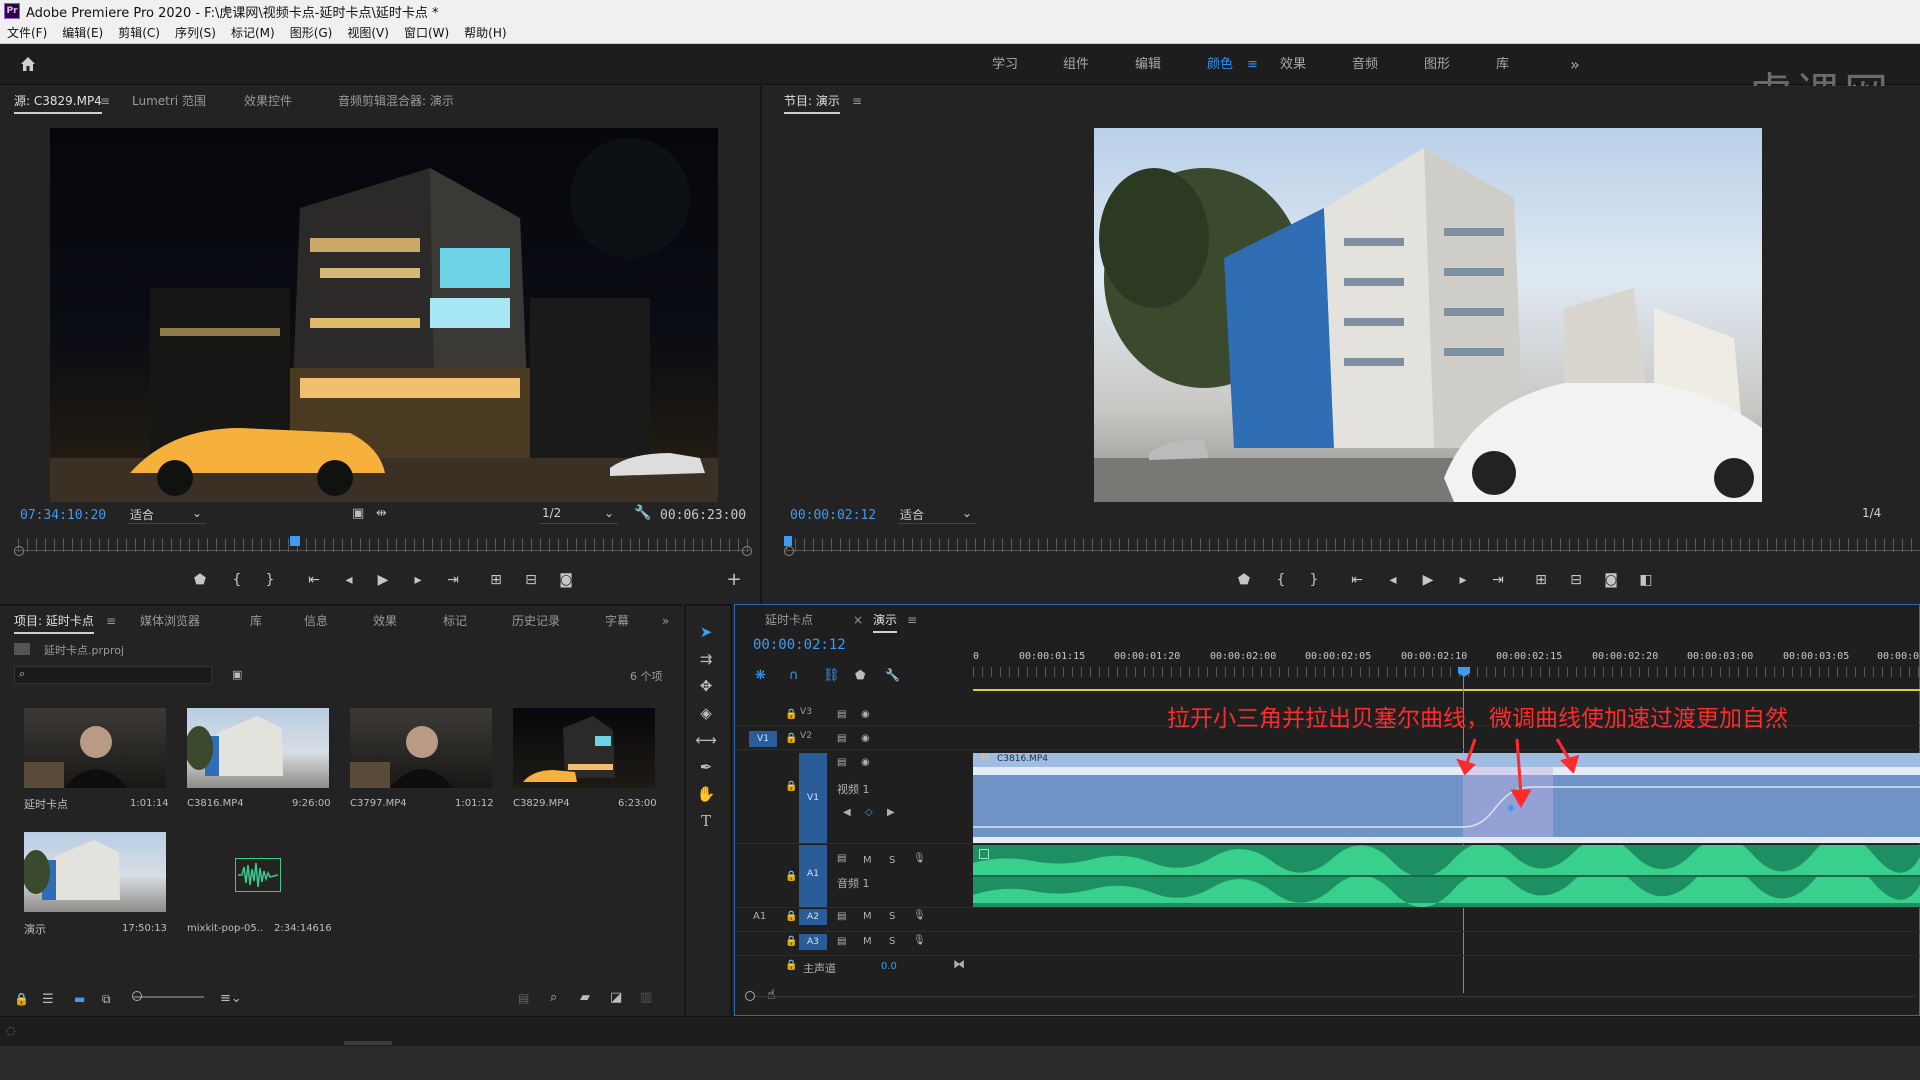 The height and width of the screenshot is (1080, 1920). What do you see at coordinates (1252, 64) in the screenshot?
I see `workspace-menu-icon: ≡` at bounding box center [1252, 64].